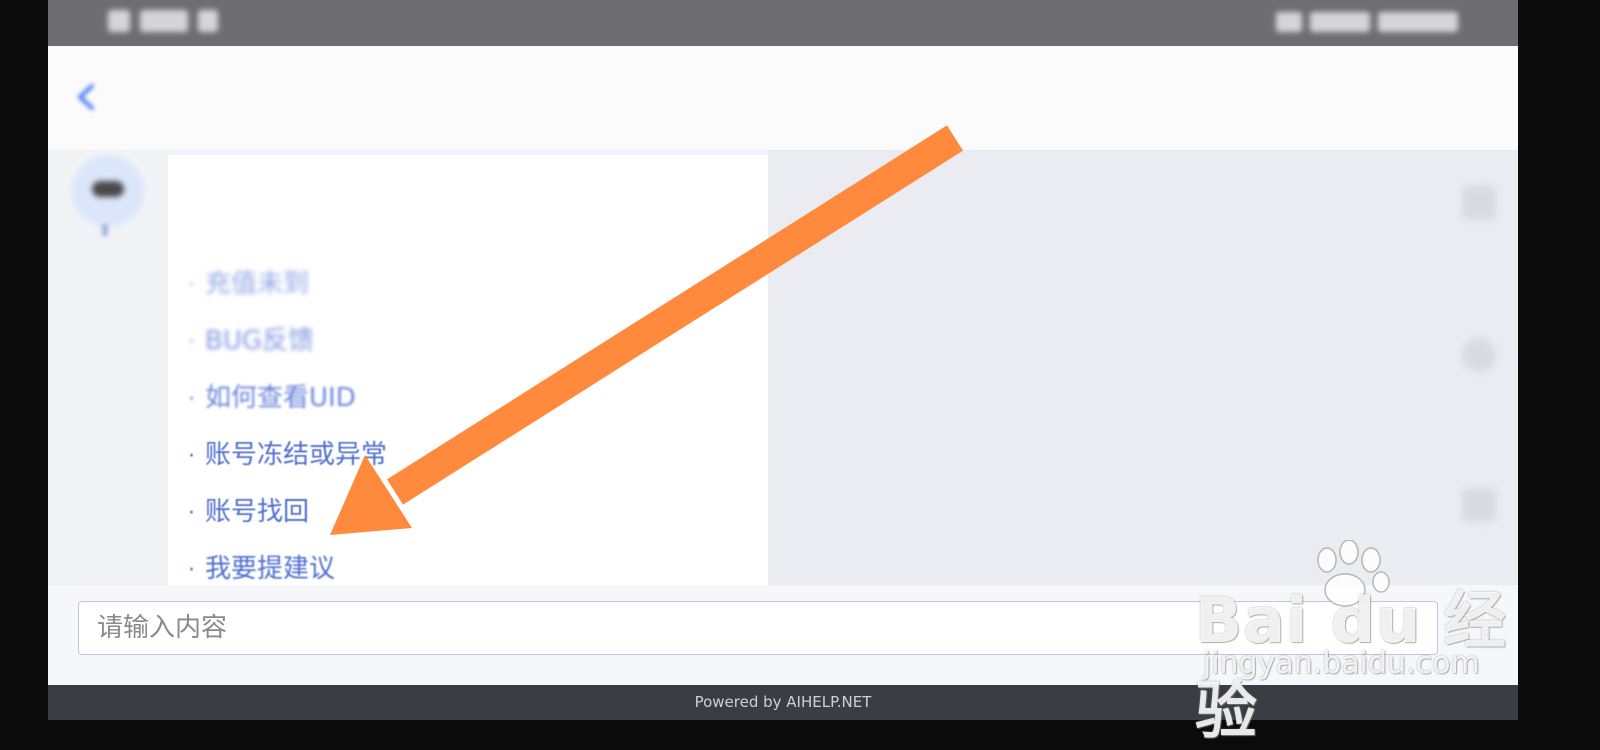  Describe the element at coordinates (287, 452) in the screenshot. I see `faq-option: · 账号冻结或异常` at that location.